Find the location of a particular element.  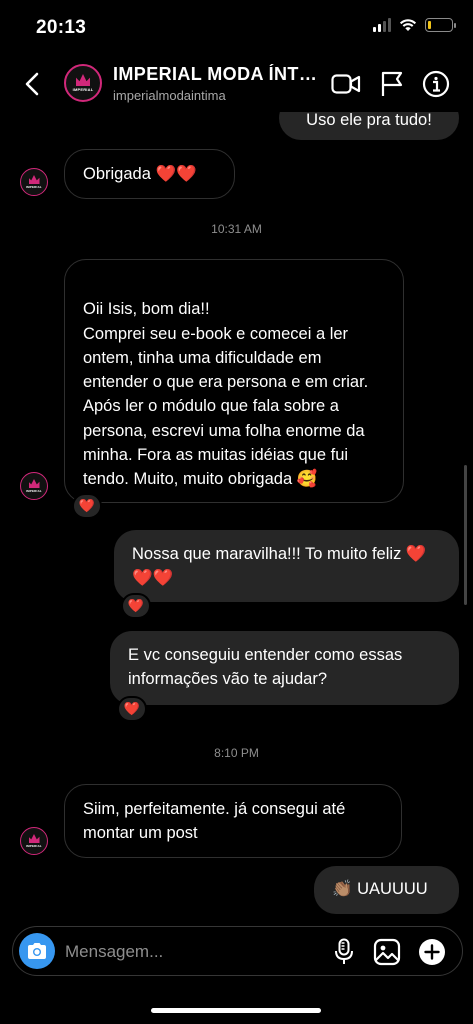

more-button is located at coordinates (432, 952).